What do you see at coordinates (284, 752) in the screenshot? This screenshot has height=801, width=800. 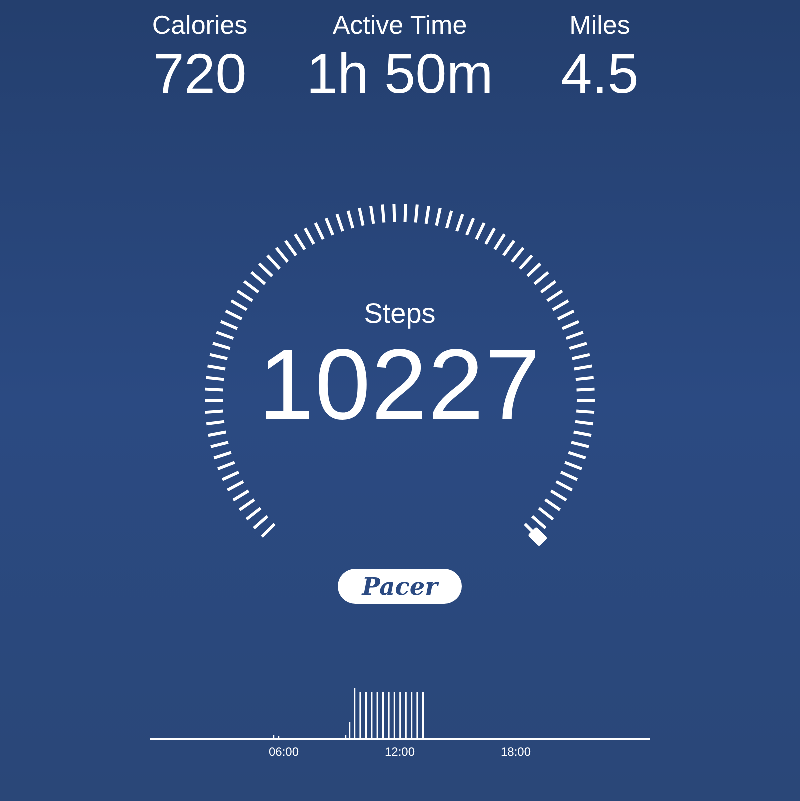 I see `time-label: 06:00` at bounding box center [284, 752].